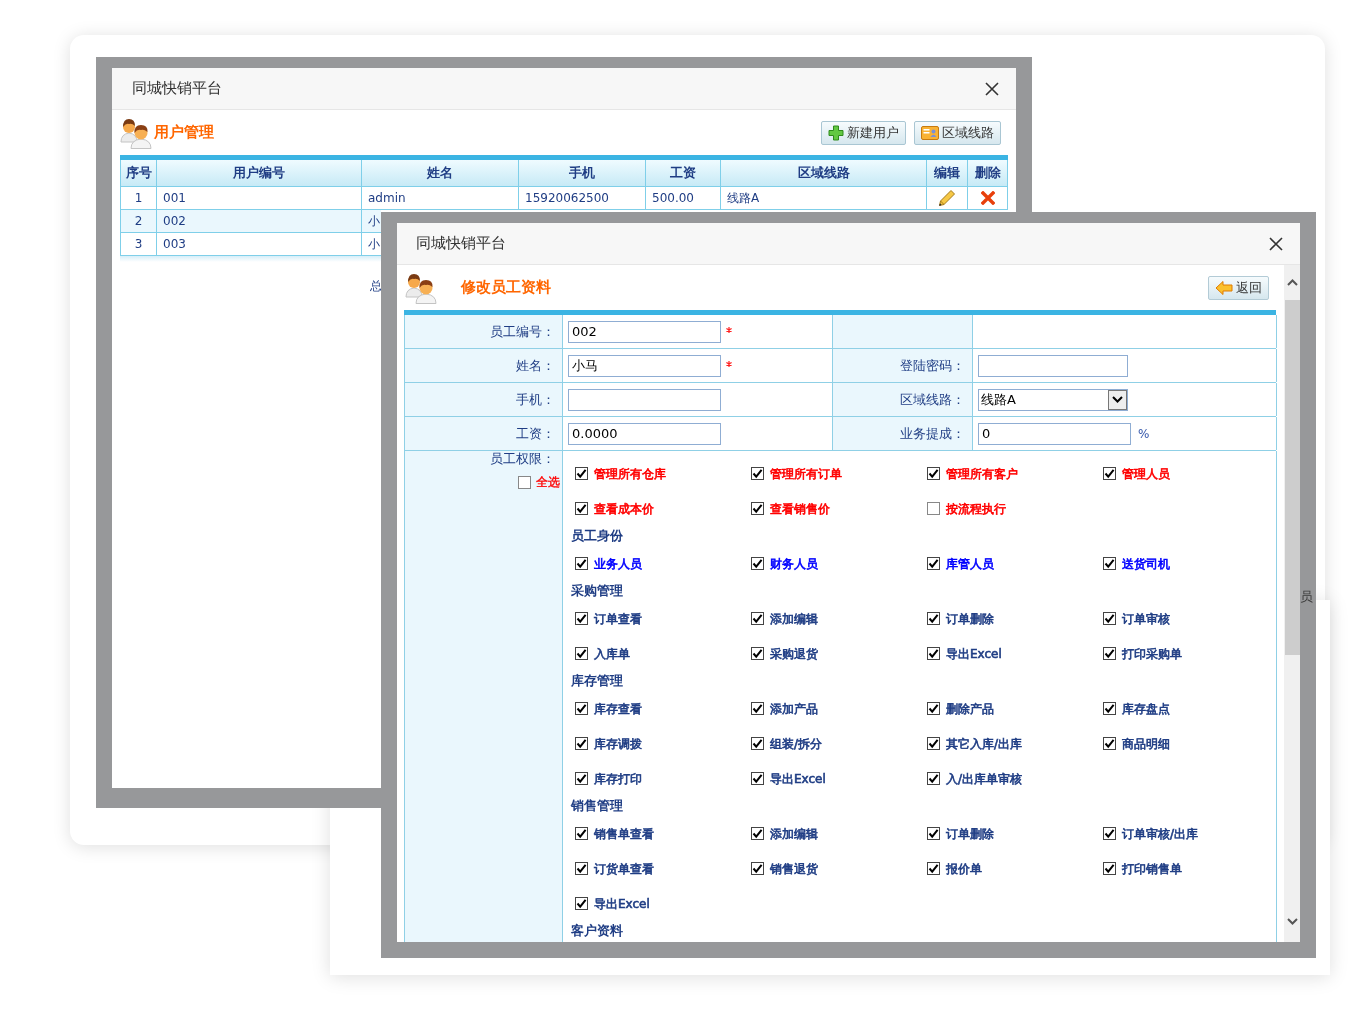 Image resolution: width=1368 pixels, height=1022 pixels. I want to click on table-cell: 001, so click(259, 198).